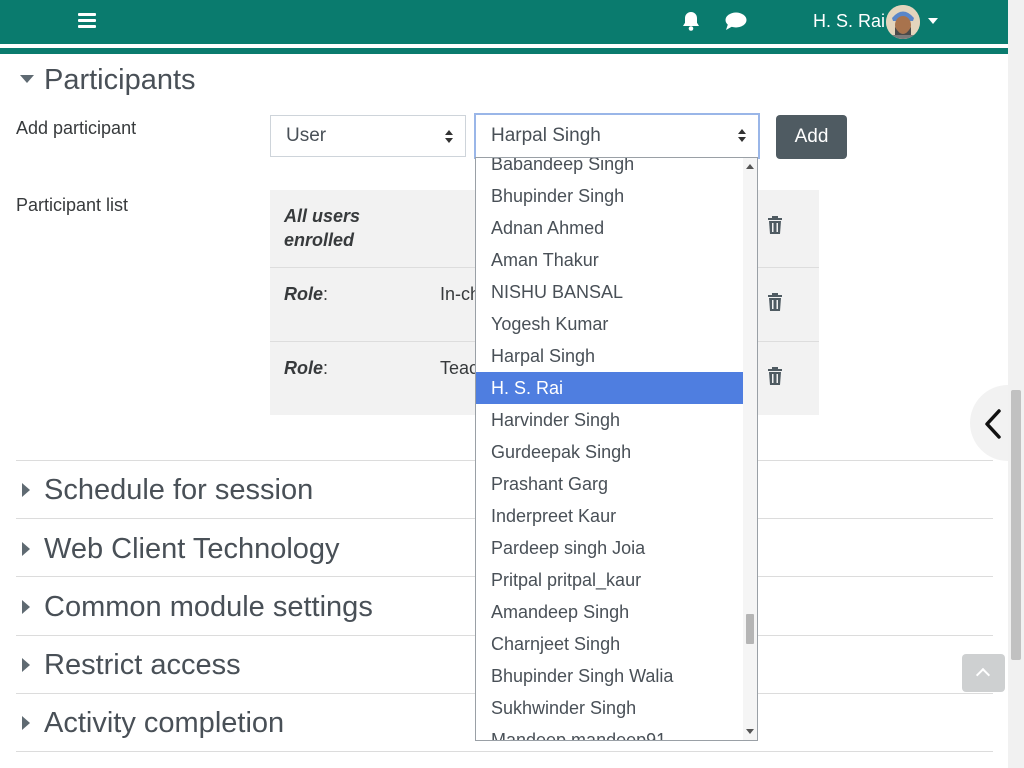 Image resolution: width=1024 pixels, height=768 pixels. What do you see at coordinates (610, 169) in the screenshot?
I see `dropdown-option: Babandeep Singh` at bounding box center [610, 169].